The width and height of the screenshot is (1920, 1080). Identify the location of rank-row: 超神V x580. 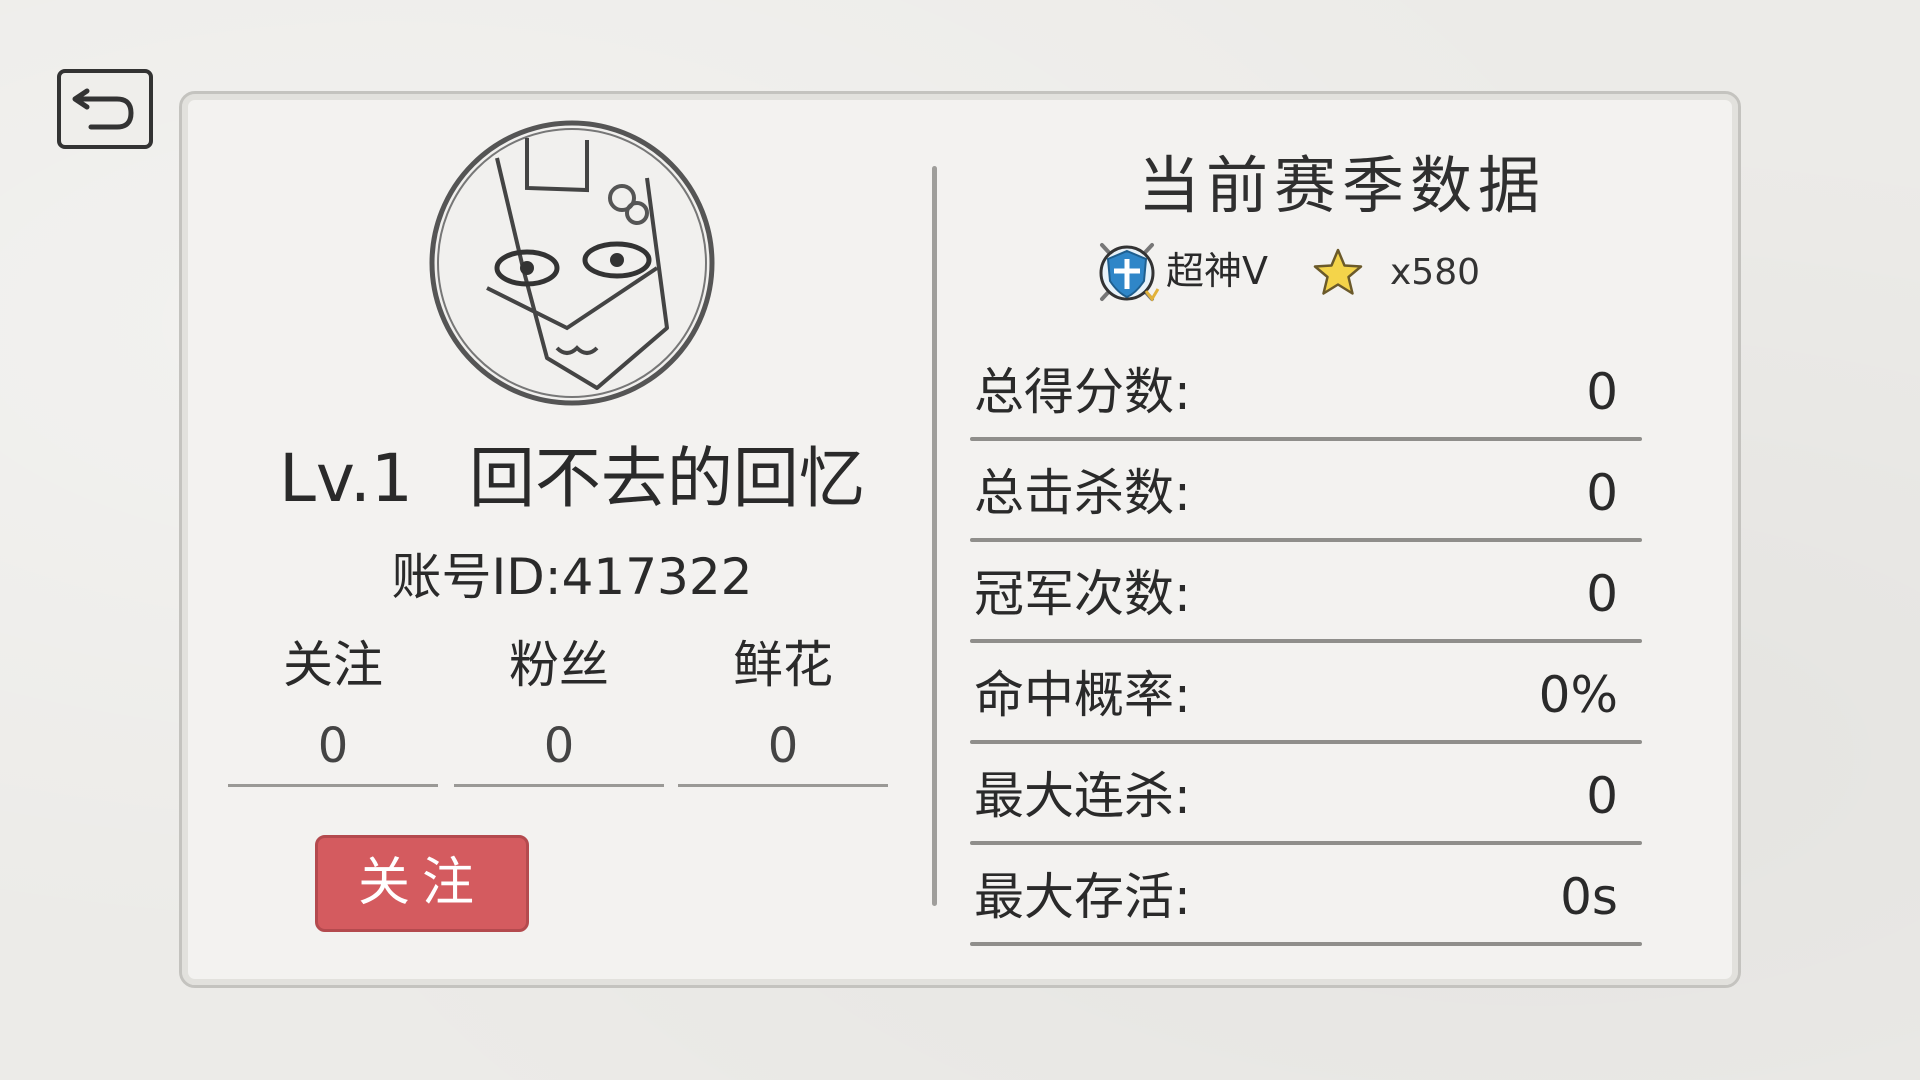
(1302, 272).